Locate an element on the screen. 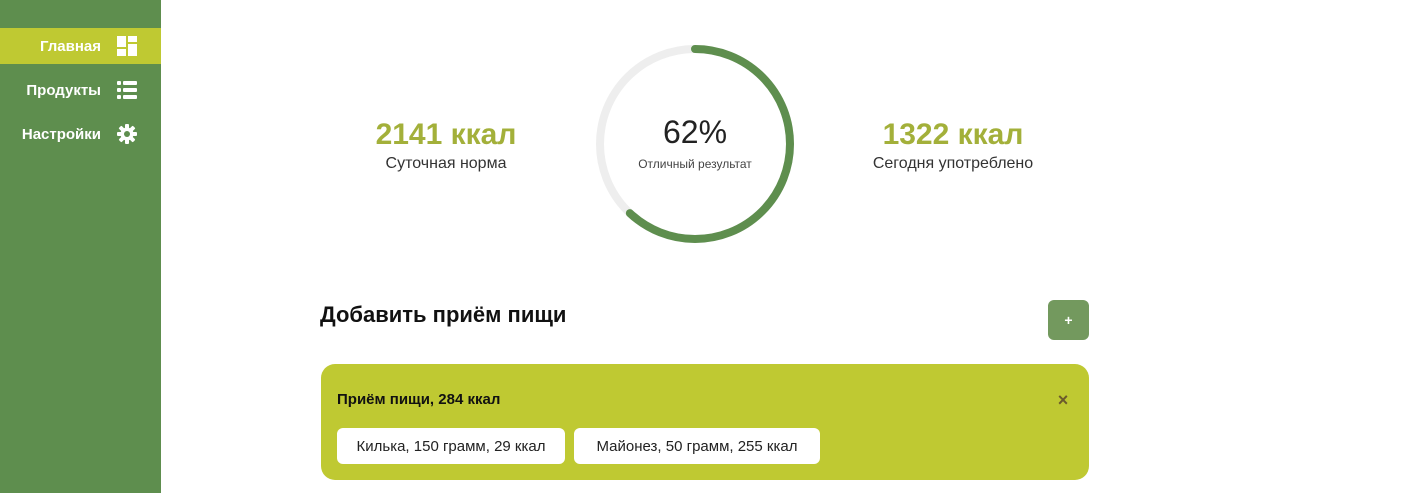 The height and width of the screenshot is (493, 1409). sidebar-item-products: Продукты is located at coordinates (80, 90).